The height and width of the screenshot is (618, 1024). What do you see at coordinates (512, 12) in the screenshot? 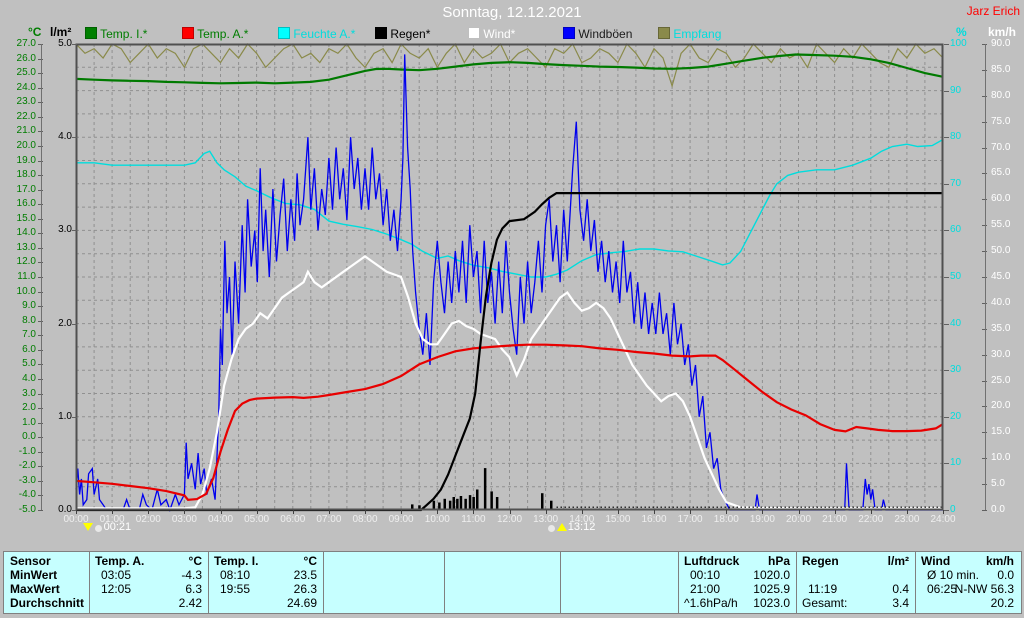
I see `page-title: Sonntag, 12.12.2021` at bounding box center [512, 12].